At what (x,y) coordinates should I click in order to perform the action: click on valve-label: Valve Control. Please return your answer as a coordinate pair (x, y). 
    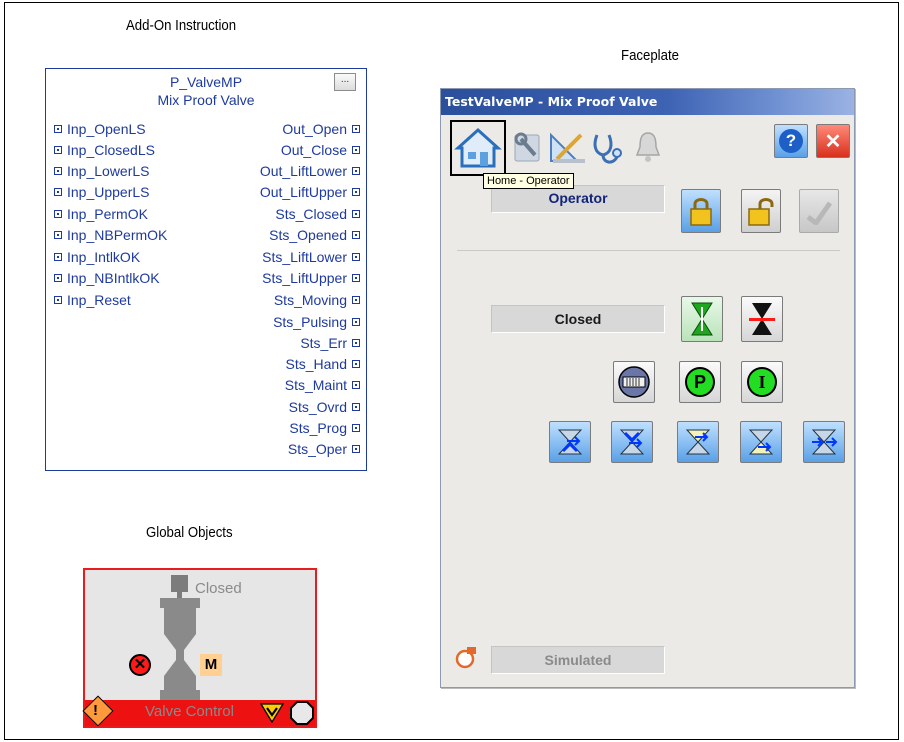
    Looking at the image, I should click on (189, 711).